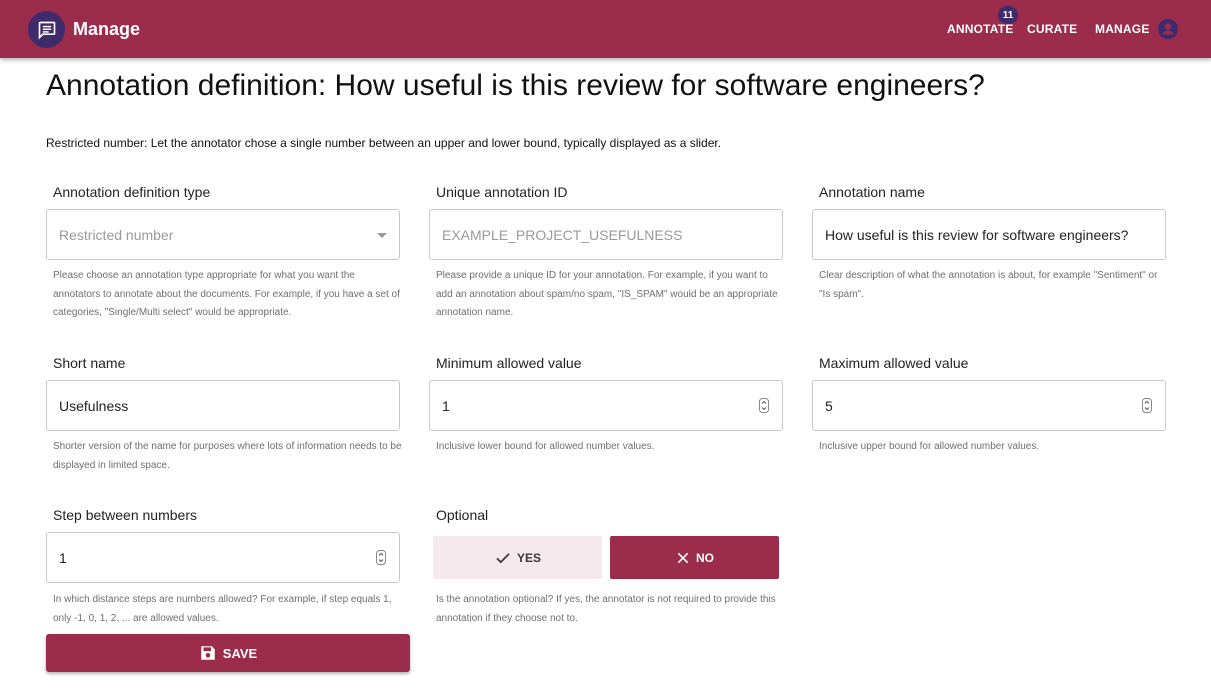 This screenshot has width=1211, height=690. I want to click on app-bar: Manage ANNOTATE 11 CURATE MANAGE, so click(605, 29).